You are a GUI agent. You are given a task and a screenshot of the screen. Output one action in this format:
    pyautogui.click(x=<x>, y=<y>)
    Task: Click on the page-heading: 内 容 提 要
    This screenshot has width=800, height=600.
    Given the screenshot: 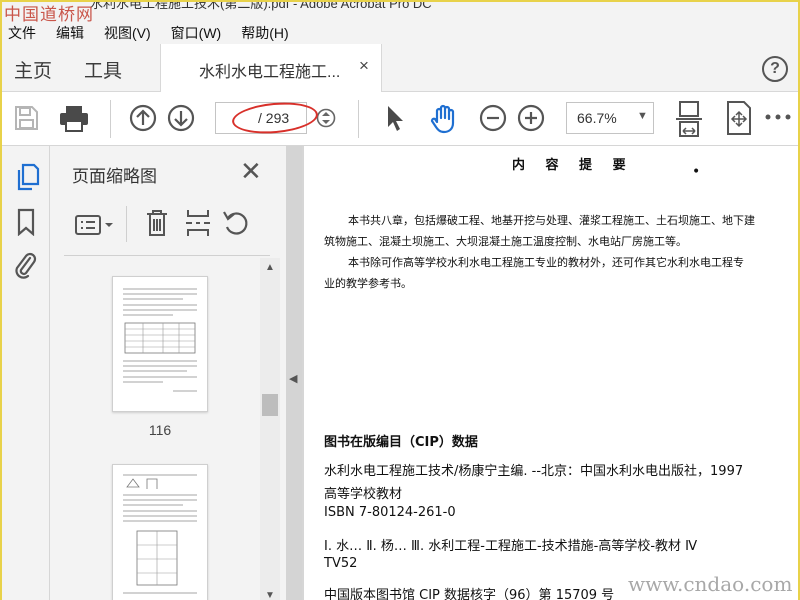 What is the action you would take?
    pyautogui.click(x=573, y=165)
    